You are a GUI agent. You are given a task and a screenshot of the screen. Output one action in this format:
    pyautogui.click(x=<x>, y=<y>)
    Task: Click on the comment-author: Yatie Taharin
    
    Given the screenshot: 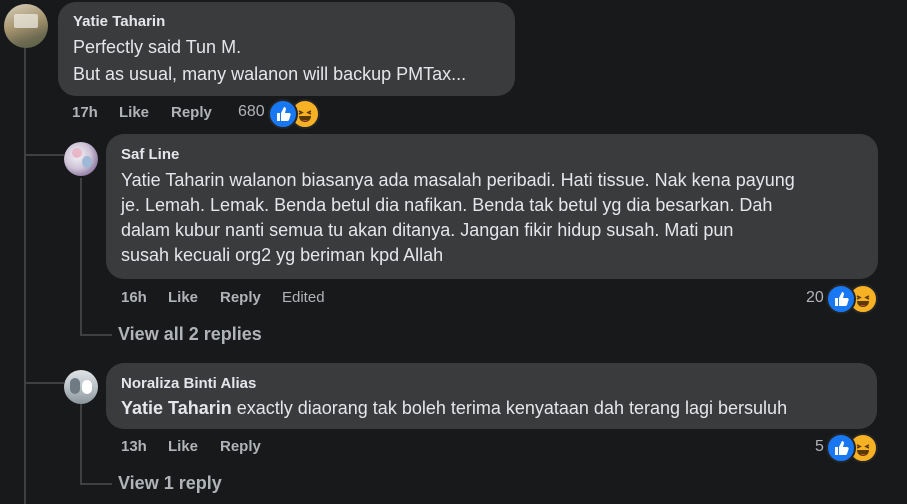 What is the action you would take?
    pyautogui.click(x=119, y=21)
    